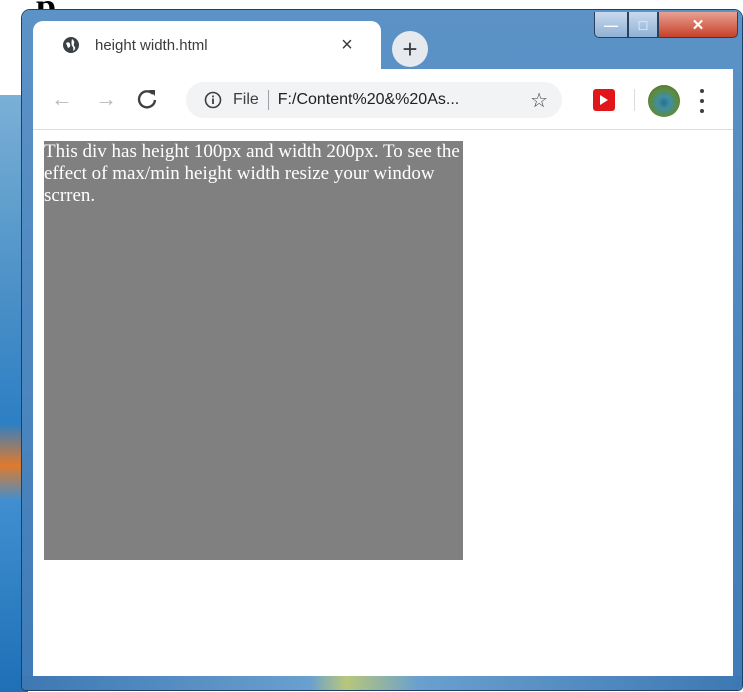 This screenshot has height=692, width=743. Describe the element at coordinates (382, 683) in the screenshot. I see `window-bottom-frame` at that location.